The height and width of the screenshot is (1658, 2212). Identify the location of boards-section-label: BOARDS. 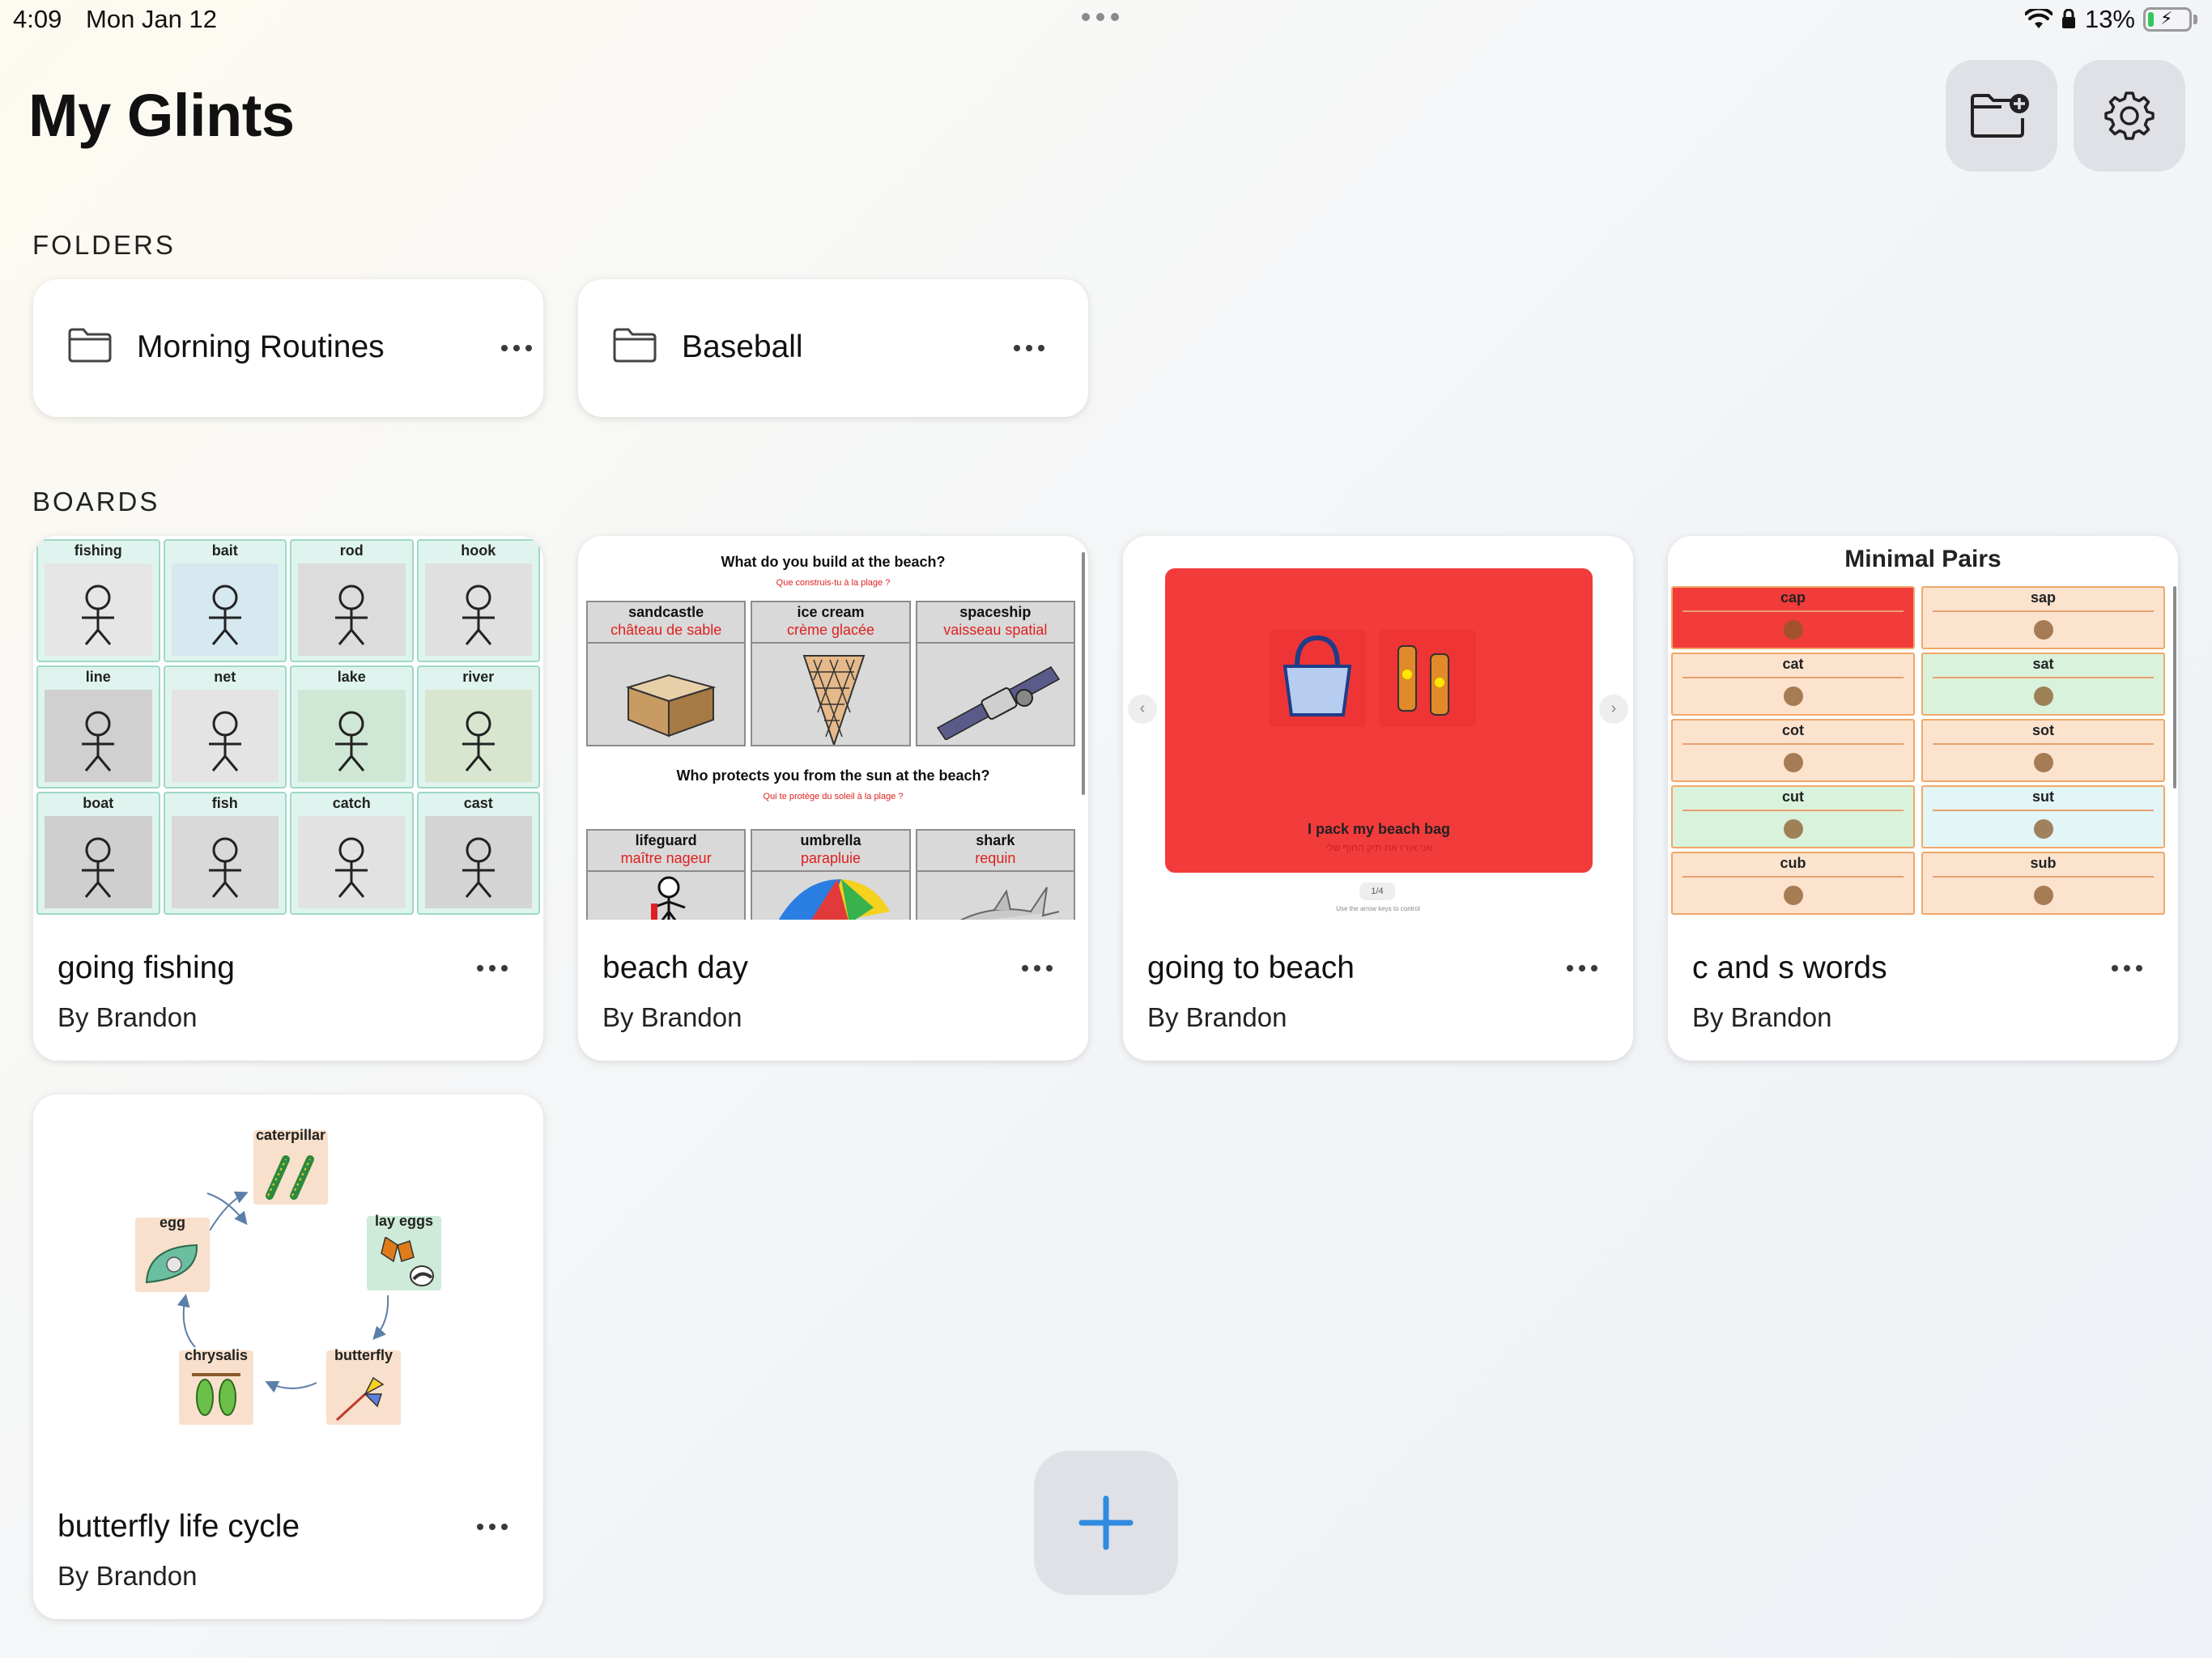
(96, 502).